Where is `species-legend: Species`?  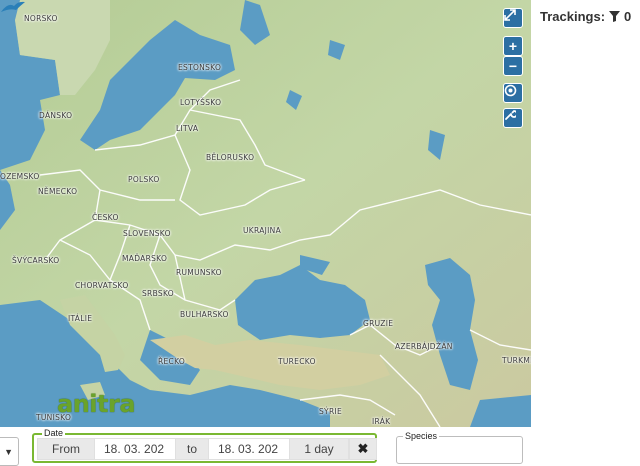 species-legend: Species is located at coordinates (421, 436).